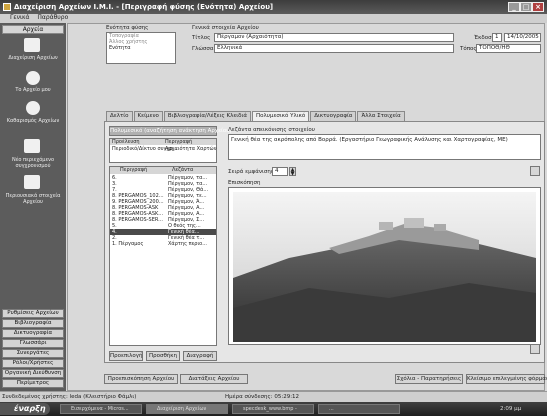 This screenshot has width=547, height=416. What do you see at coordinates (7, 7) in the screenshot?
I see `app-icon` at bounding box center [7, 7].